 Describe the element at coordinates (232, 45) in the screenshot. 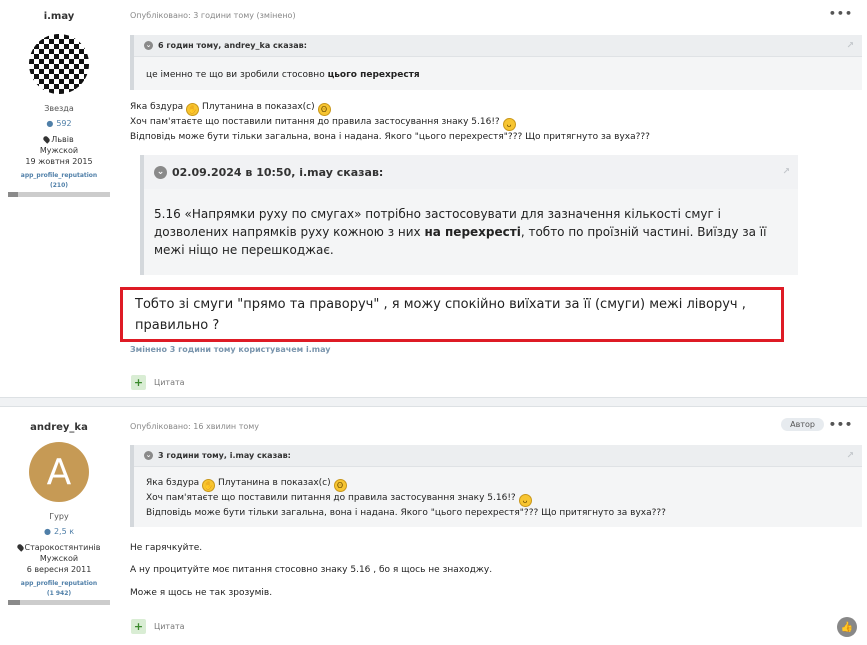

I see `quote-attribution: 6 годин тому, andrey_ka сказав:` at that location.